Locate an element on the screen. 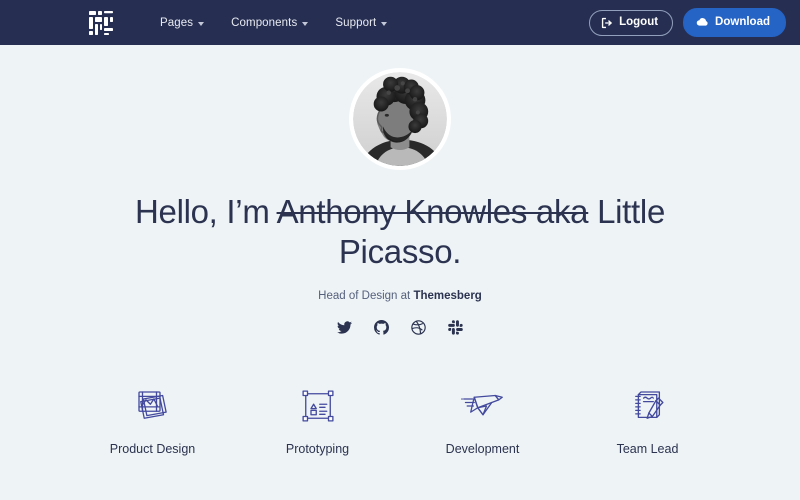 The width and height of the screenshot is (800, 500). download-button: Download is located at coordinates (734, 22).